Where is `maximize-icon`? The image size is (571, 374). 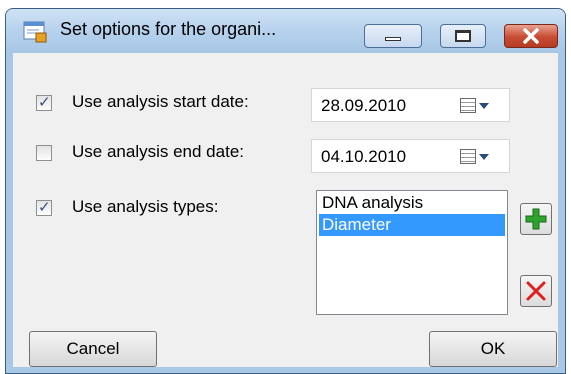
maximize-icon is located at coordinates (463, 36).